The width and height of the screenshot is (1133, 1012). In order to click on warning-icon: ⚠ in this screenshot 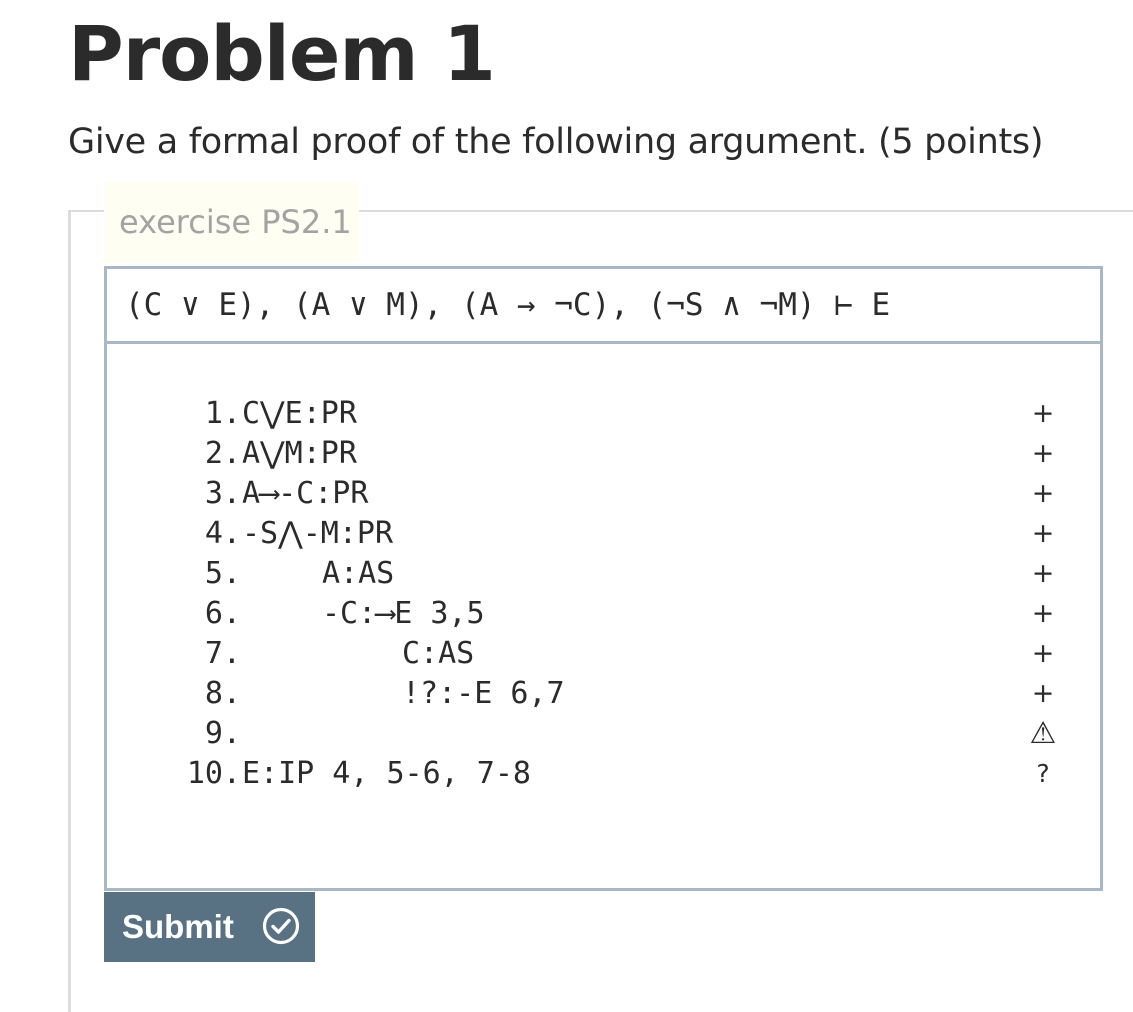, I will do `click(1043, 734)`.